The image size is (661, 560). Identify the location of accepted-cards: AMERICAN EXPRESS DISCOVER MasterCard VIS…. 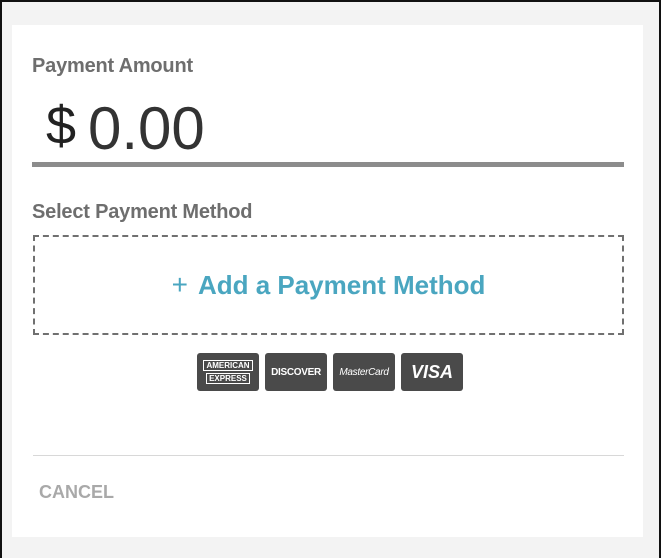
(330, 372).